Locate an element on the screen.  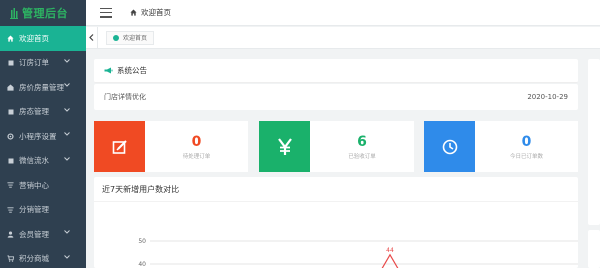
user-icon is located at coordinates (10, 234).